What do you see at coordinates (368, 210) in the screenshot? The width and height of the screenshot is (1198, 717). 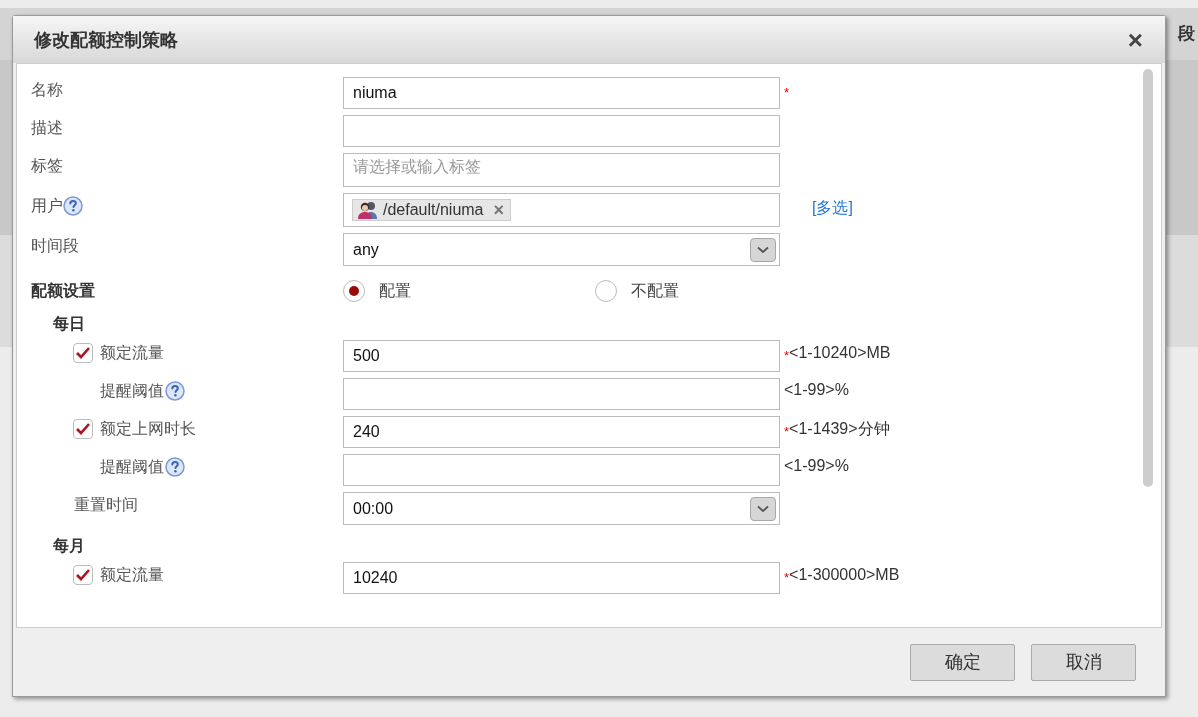 I see `users-icon` at bounding box center [368, 210].